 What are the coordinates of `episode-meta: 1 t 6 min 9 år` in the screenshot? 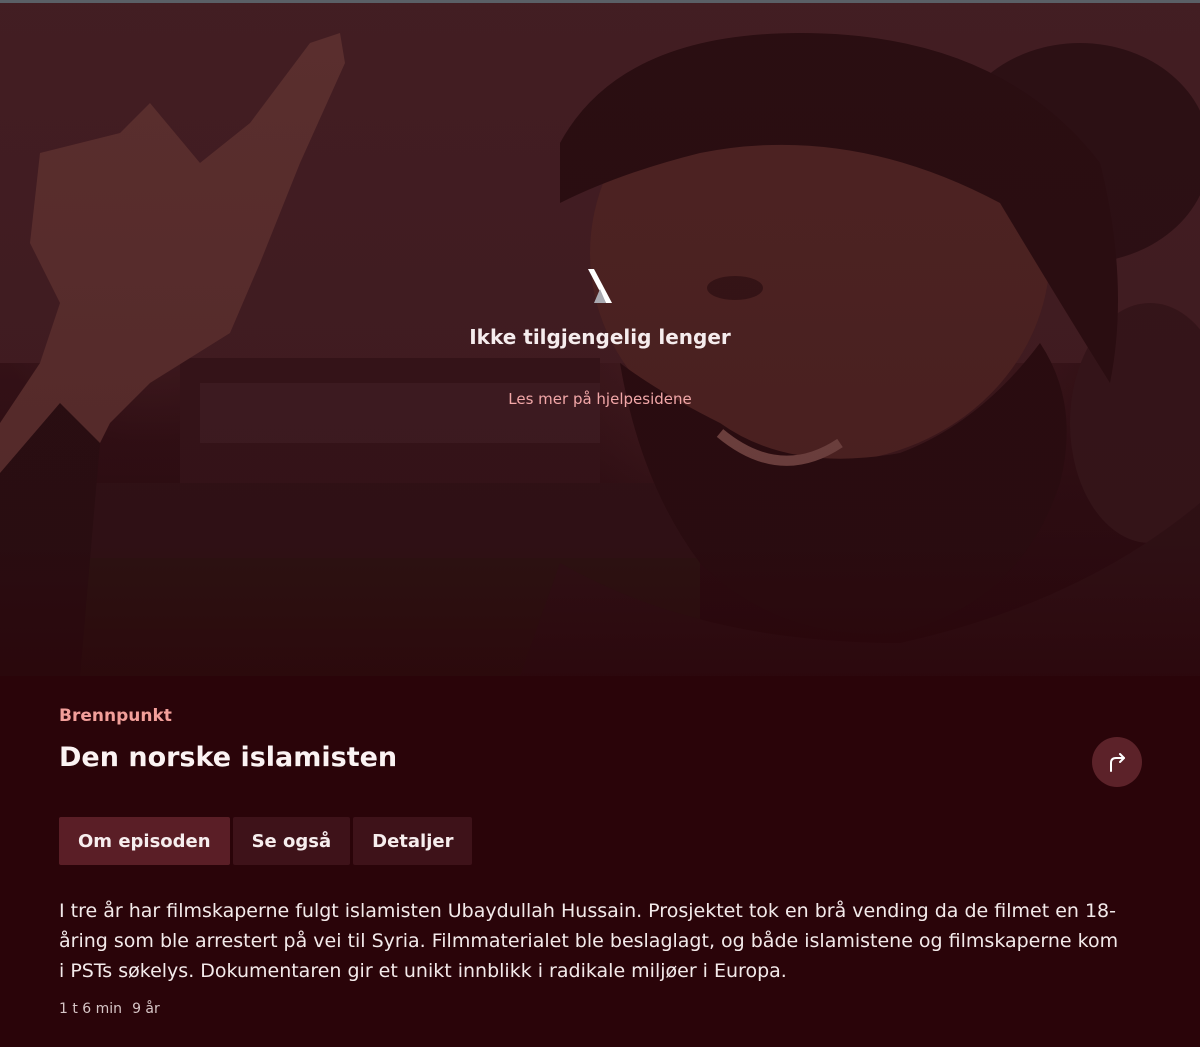 It's located at (109, 1009).